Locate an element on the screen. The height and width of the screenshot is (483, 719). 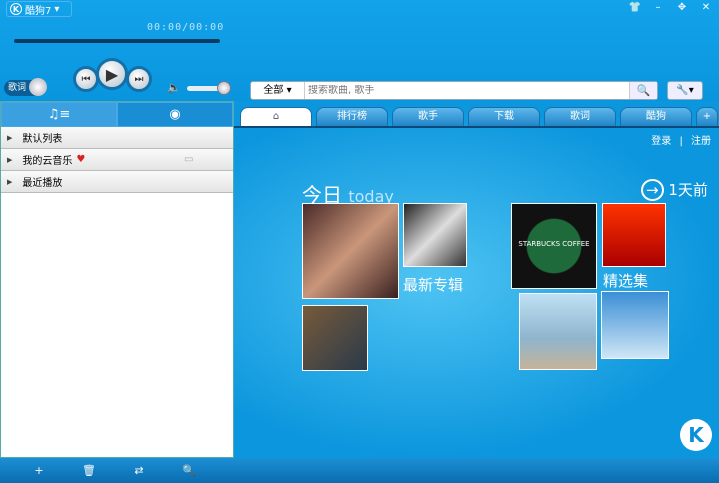
time-display: 00:00/00:00 is located at coordinates (186, 27).